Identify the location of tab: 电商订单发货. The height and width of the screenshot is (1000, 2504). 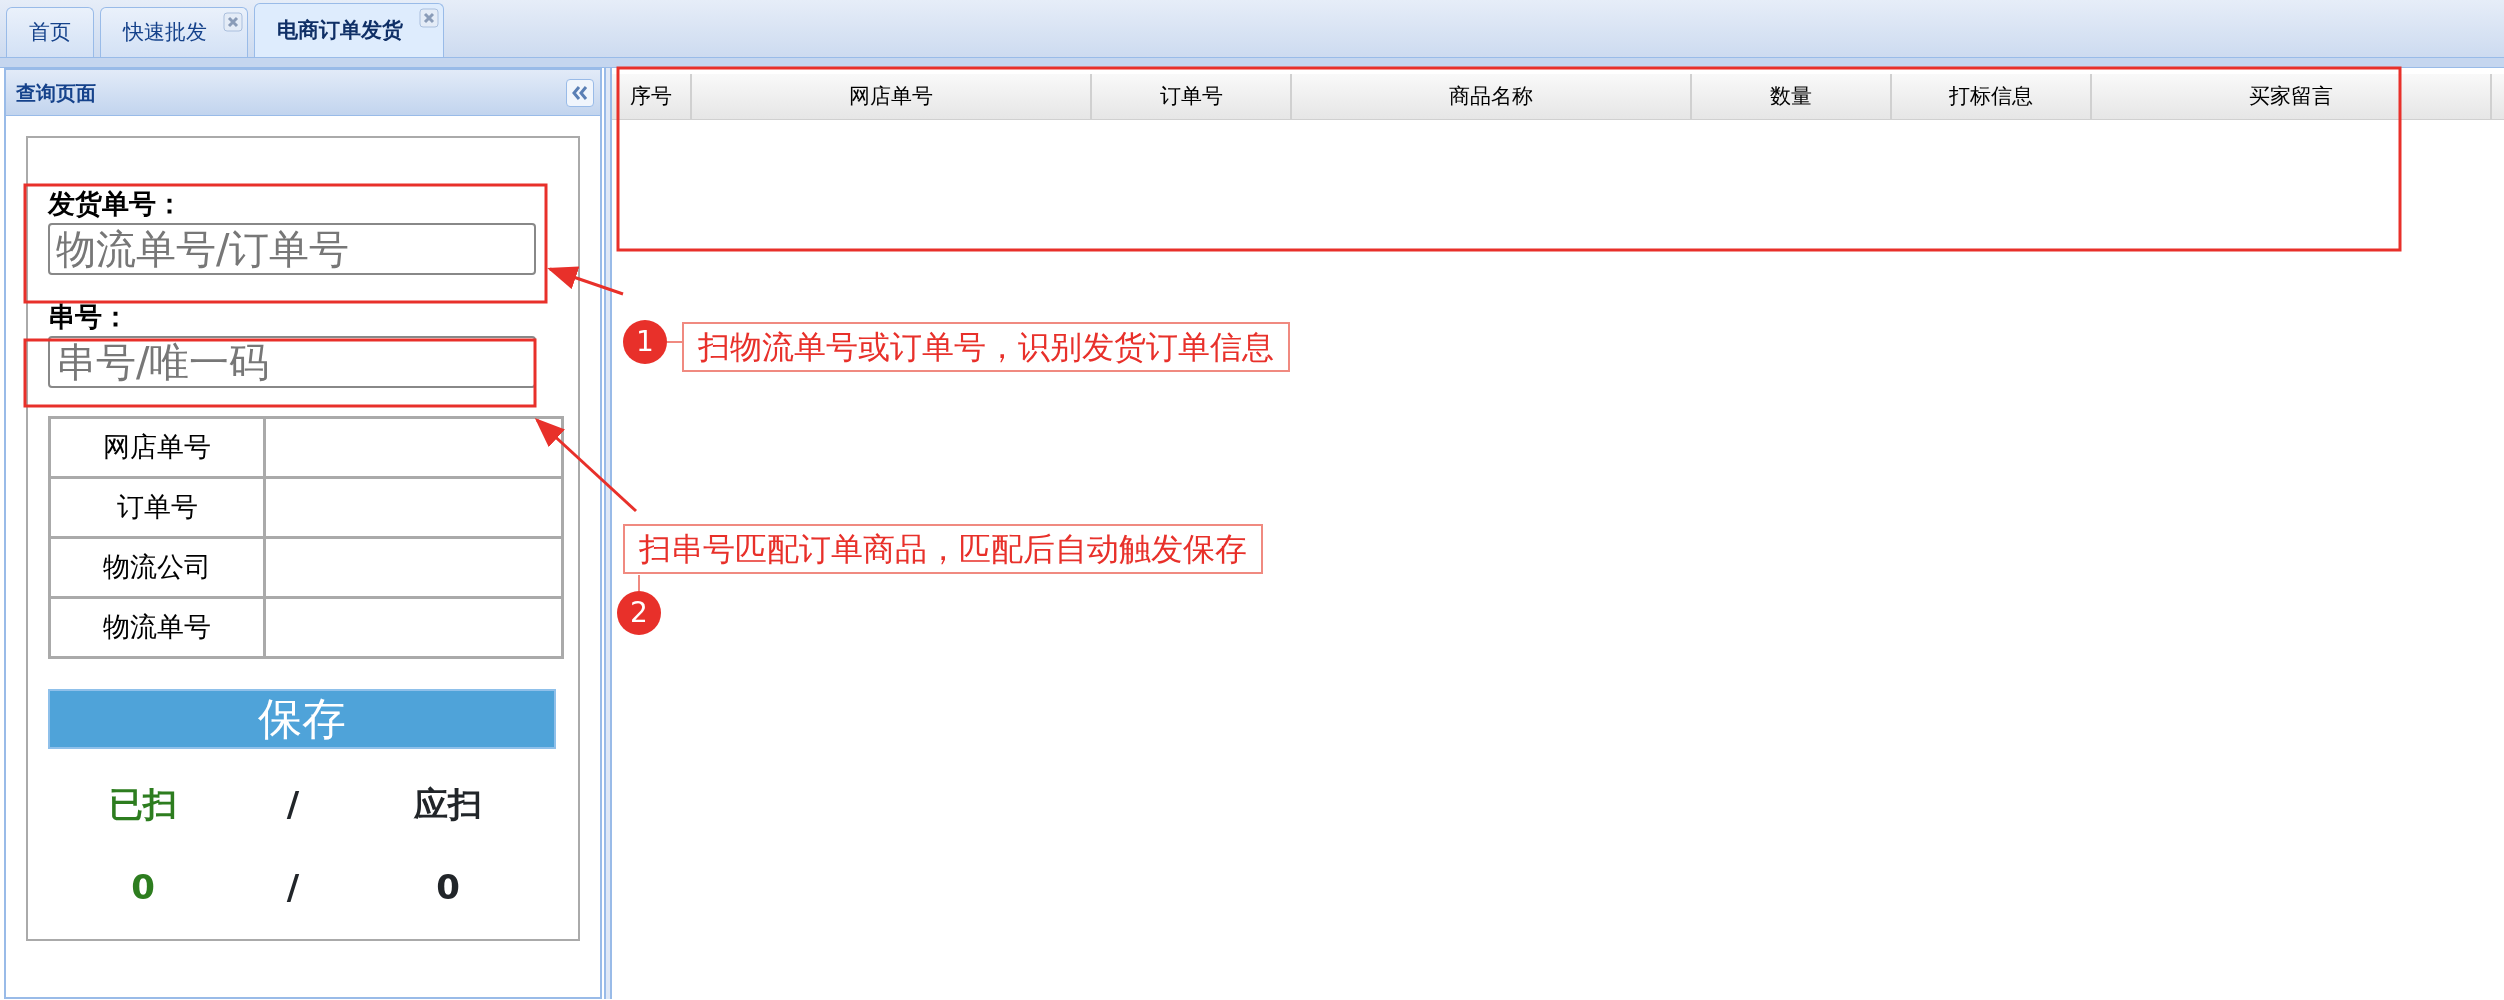
(349, 30).